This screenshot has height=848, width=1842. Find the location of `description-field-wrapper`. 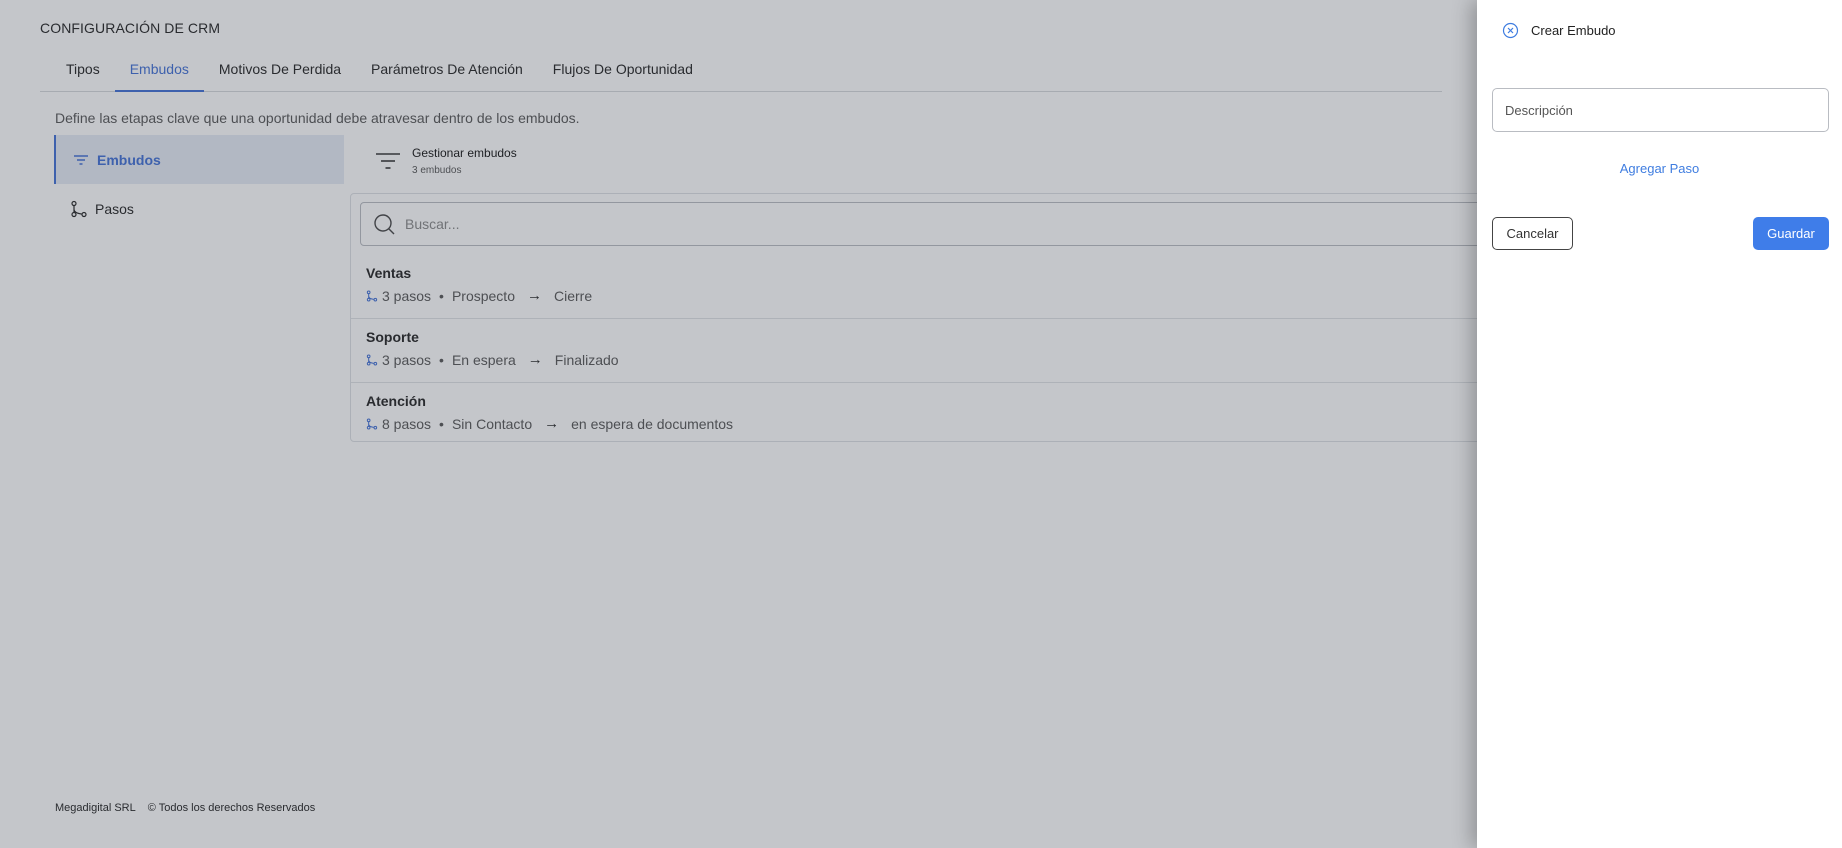

description-field-wrapper is located at coordinates (1660, 110).